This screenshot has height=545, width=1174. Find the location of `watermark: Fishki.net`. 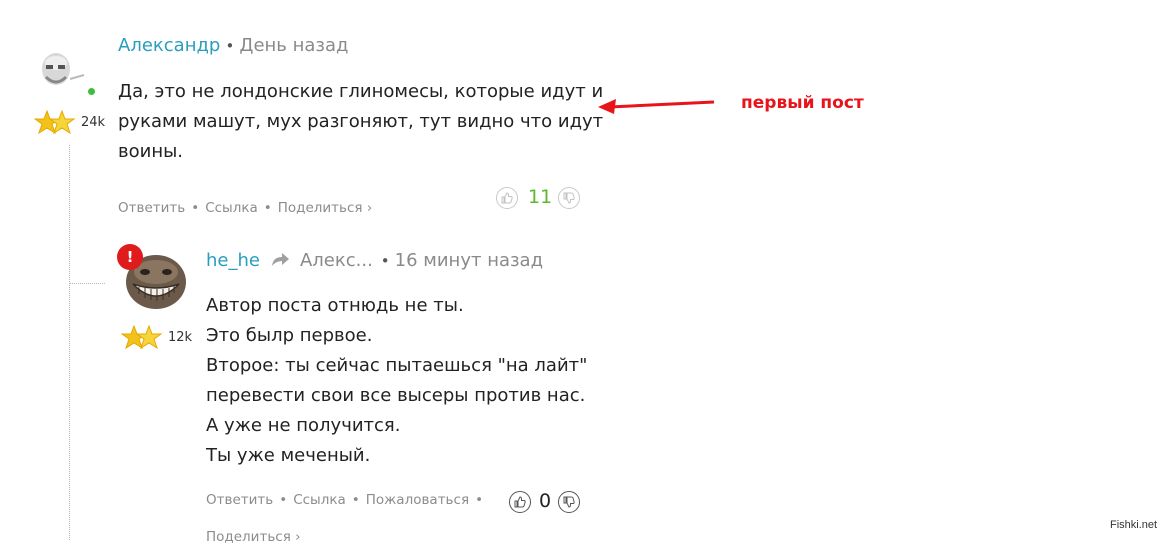

watermark: Fishki.net is located at coordinates (1134, 525).